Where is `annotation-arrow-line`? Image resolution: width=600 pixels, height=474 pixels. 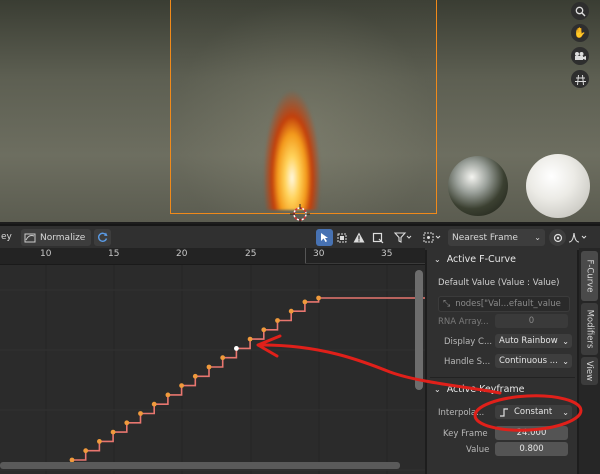 annotation-arrow-line is located at coordinates (381, 369).